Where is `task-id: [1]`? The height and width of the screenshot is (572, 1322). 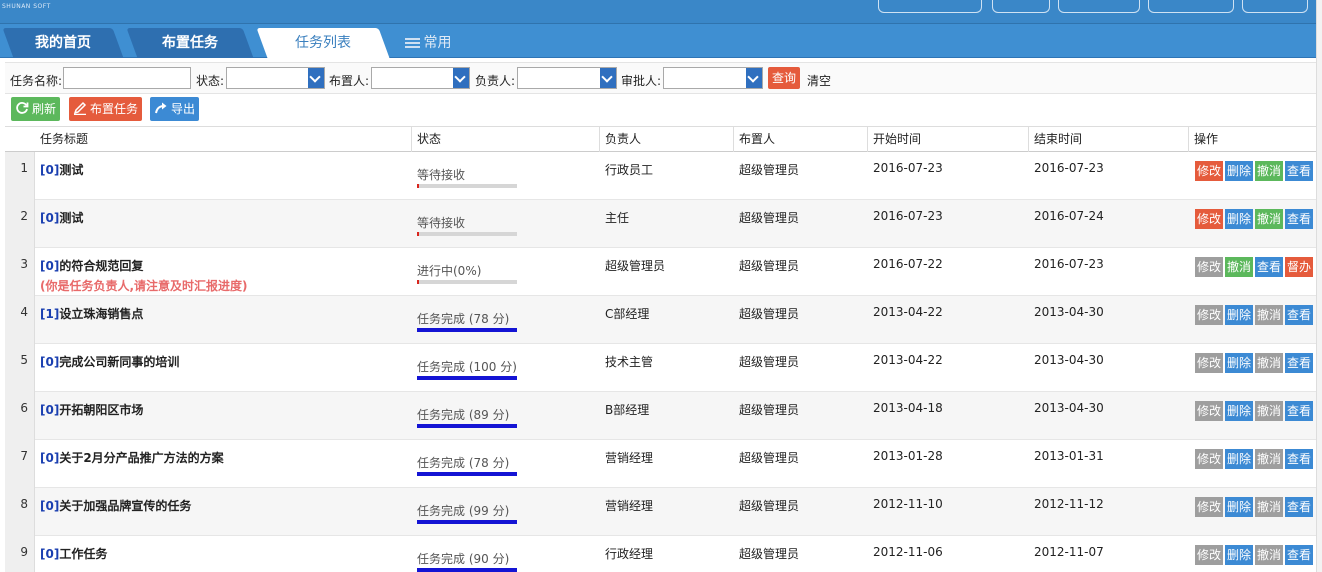 task-id: [1] is located at coordinates (49, 314).